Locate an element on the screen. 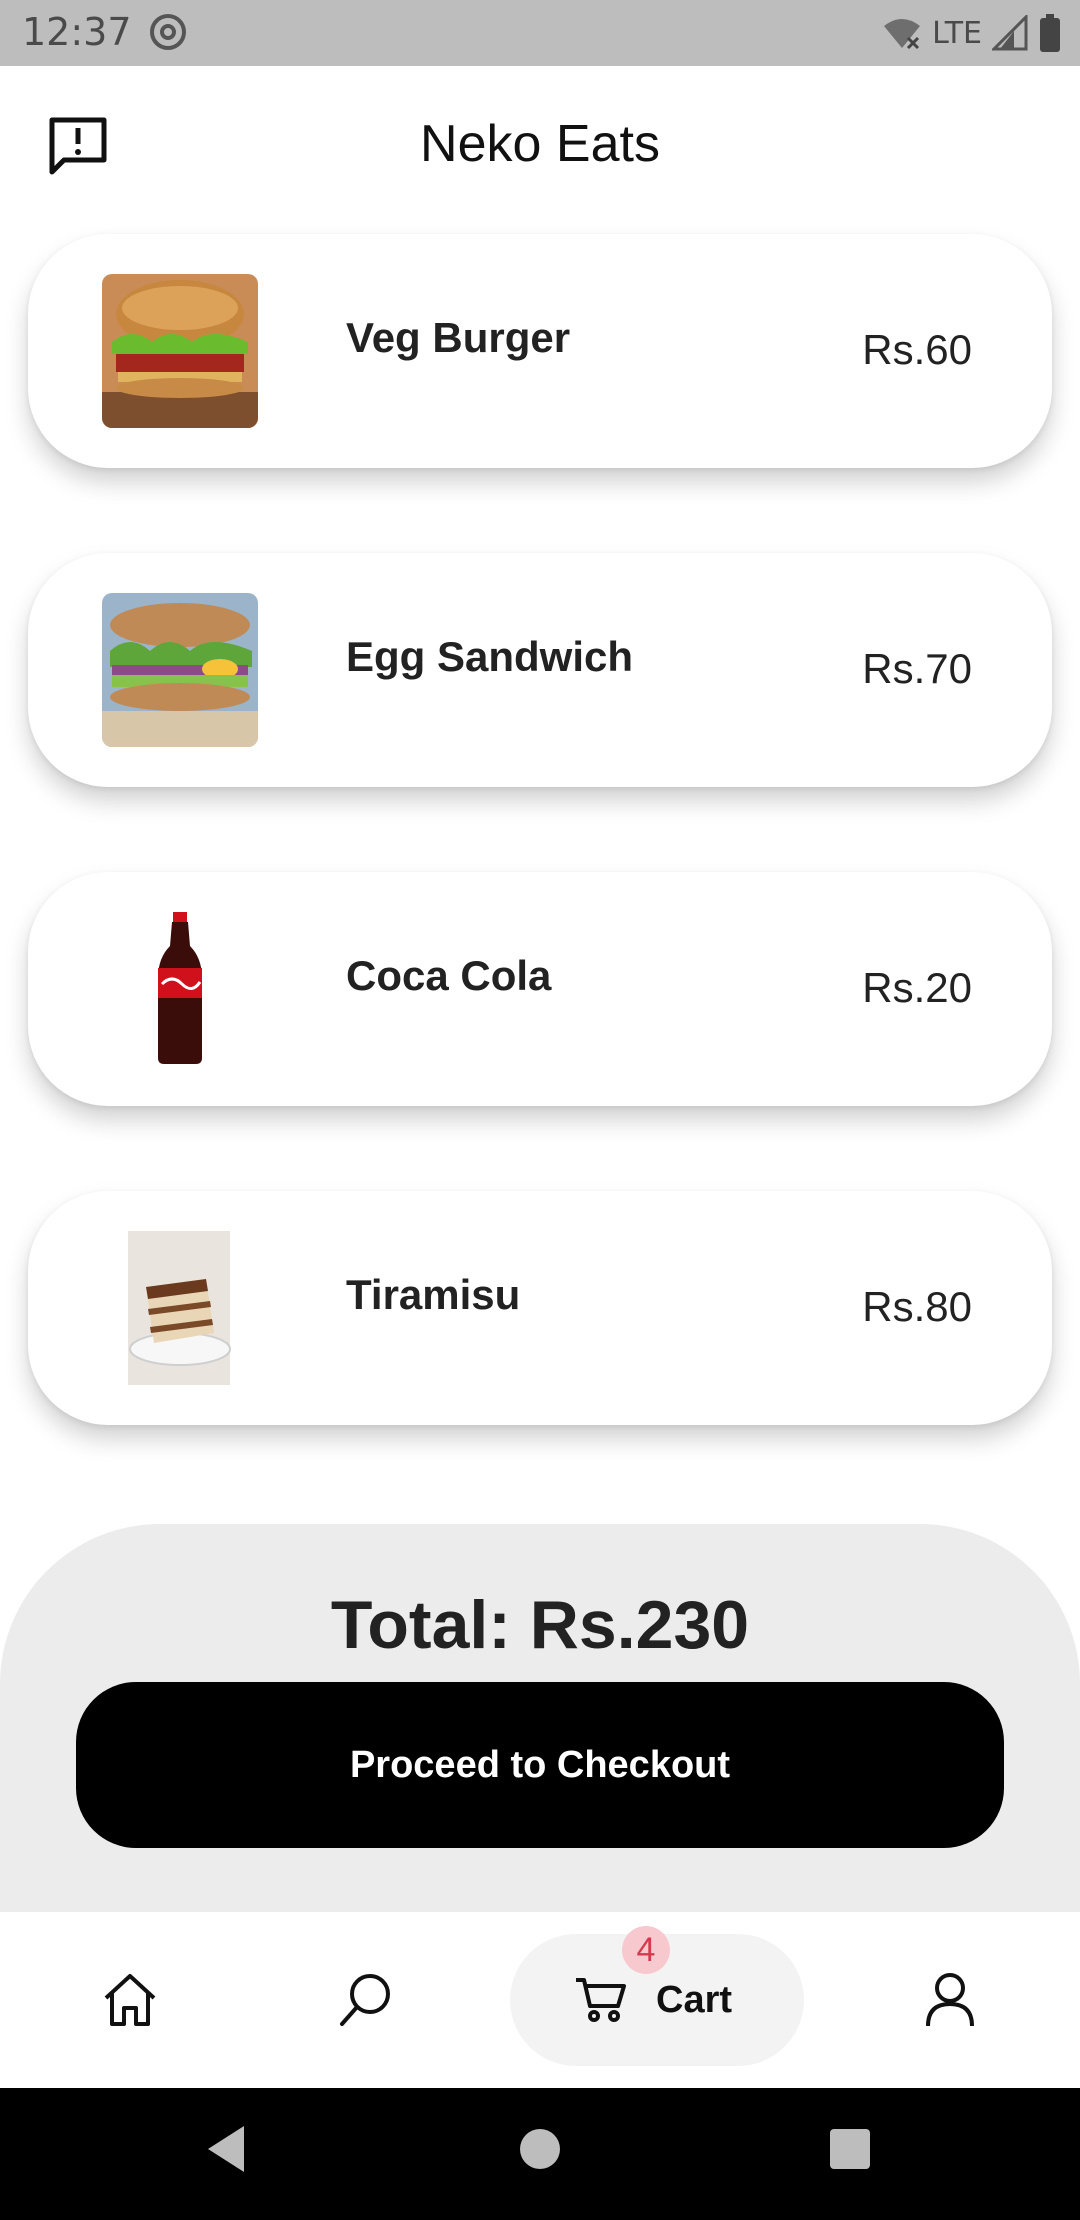  item-name: Tiramisu is located at coordinates (433, 1294).